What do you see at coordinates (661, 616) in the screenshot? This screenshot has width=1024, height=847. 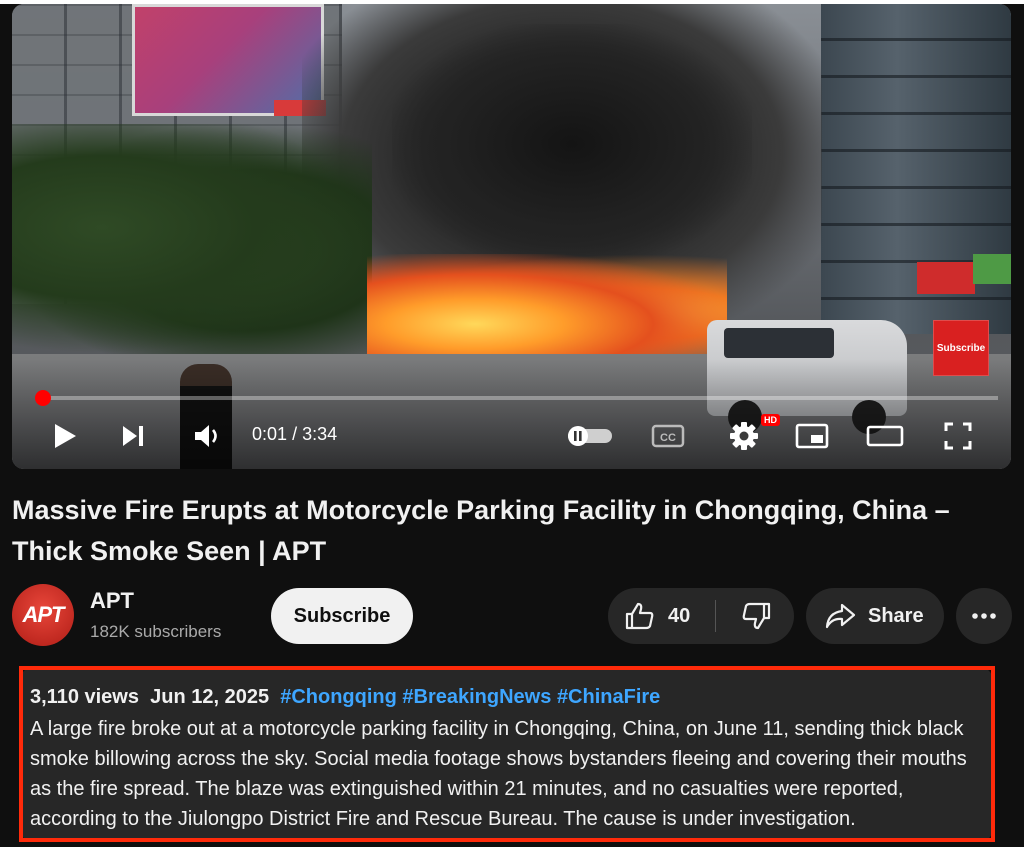 I see `like-button: 40` at bounding box center [661, 616].